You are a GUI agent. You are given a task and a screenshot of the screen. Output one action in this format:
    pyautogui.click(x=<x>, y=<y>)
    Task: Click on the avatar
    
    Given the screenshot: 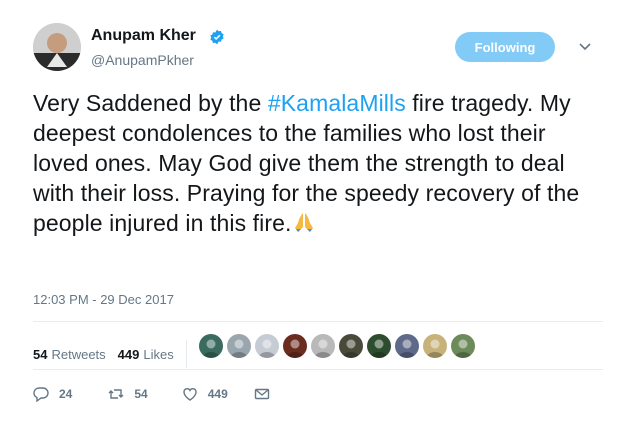 What is the action you would take?
    pyautogui.click(x=57, y=47)
    